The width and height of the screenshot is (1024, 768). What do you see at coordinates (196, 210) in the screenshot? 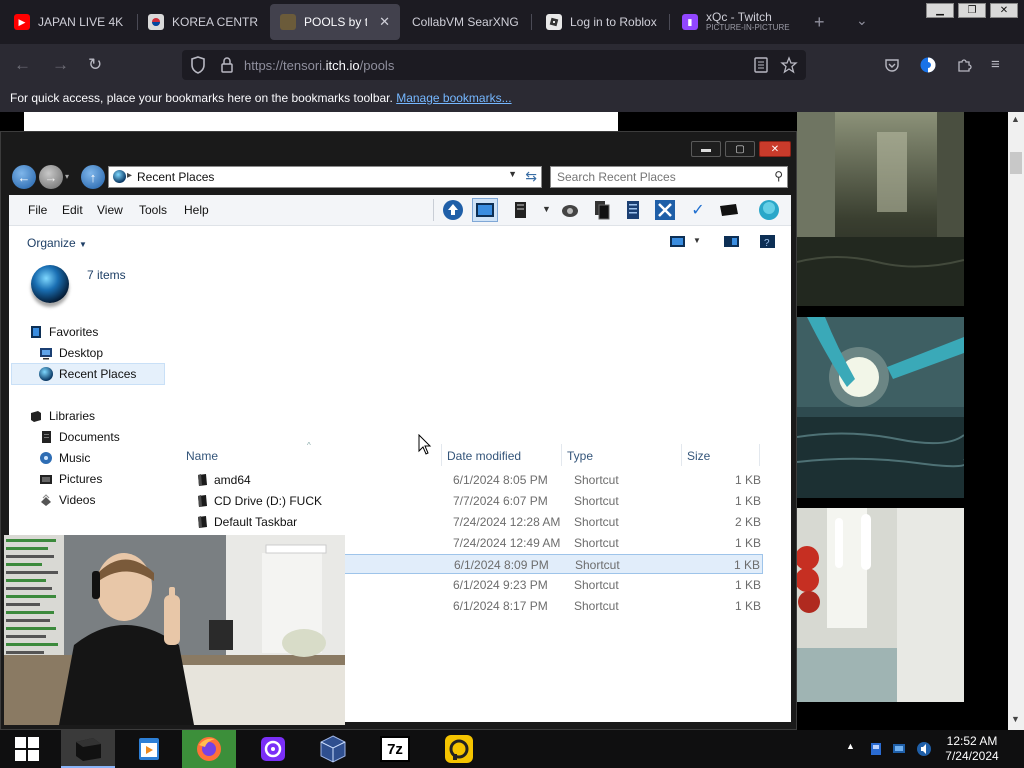
I see `menu-help: Help` at bounding box center [196, 210].